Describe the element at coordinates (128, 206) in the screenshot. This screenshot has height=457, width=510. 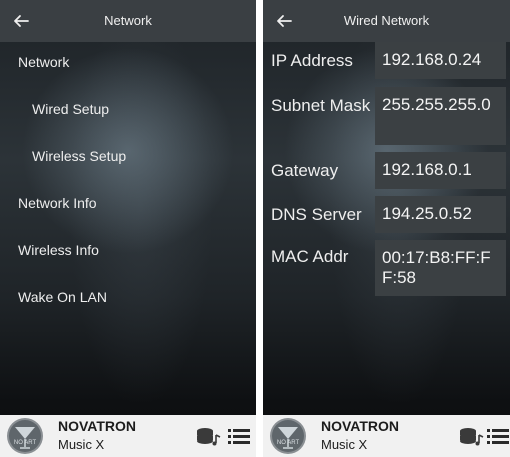
I see `menu-item-network-info: Network Info` at that location.